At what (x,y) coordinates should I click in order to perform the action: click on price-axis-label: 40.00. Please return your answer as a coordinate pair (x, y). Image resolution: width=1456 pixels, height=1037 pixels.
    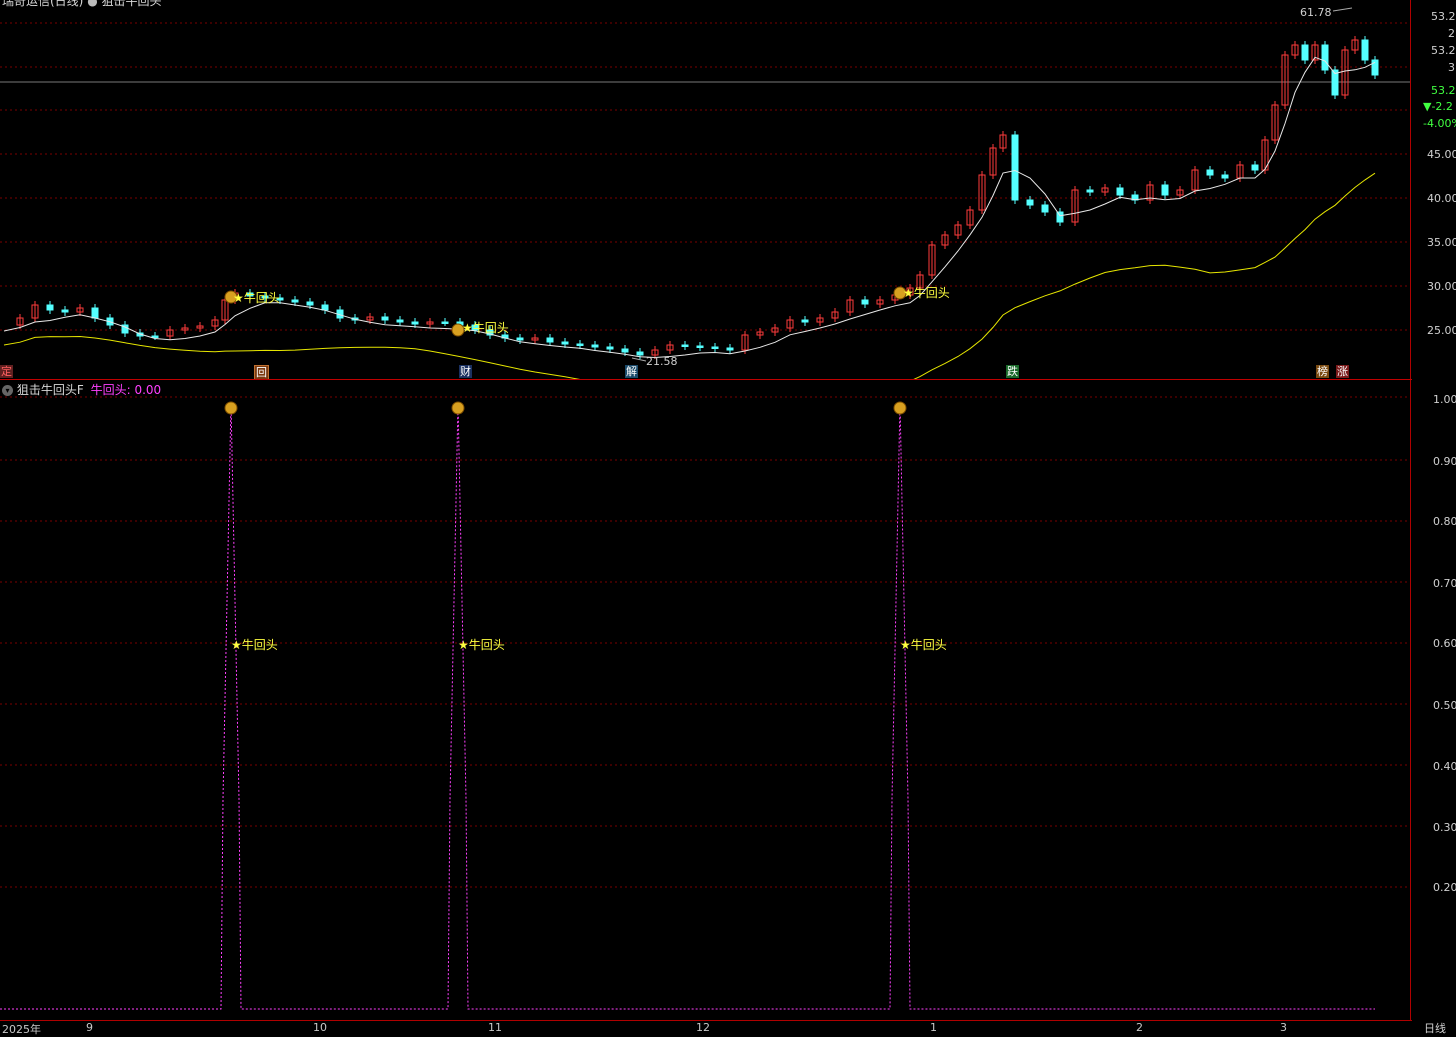
    Looking at the image, I should click on (1441, 198).